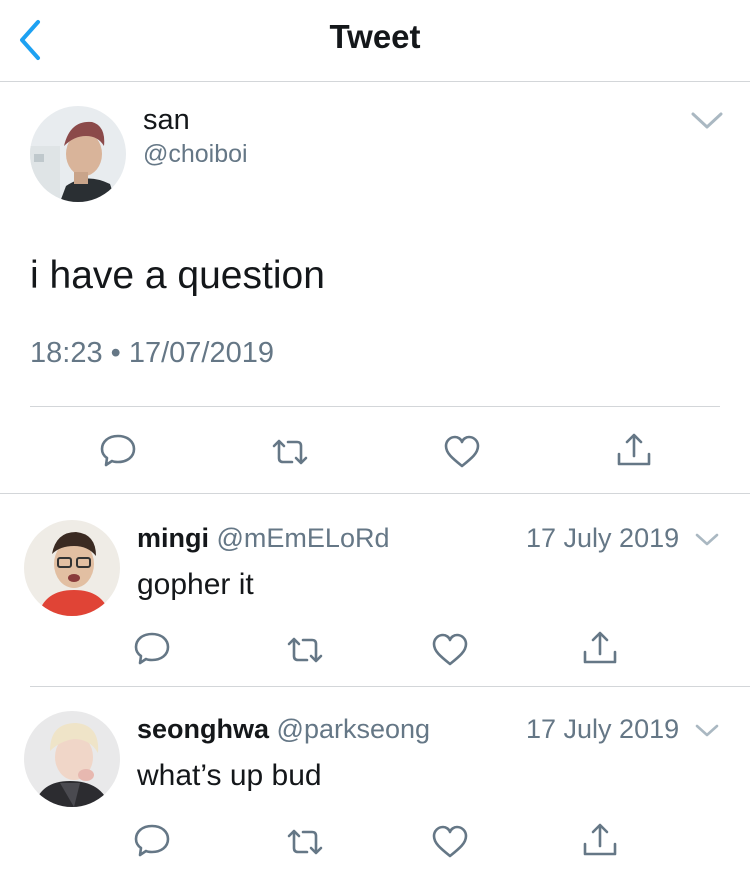  What do you see at coordinates (66, 353) in the screenshot?
I see `tweet-time: 18:23` at bounding box center [66, 353].